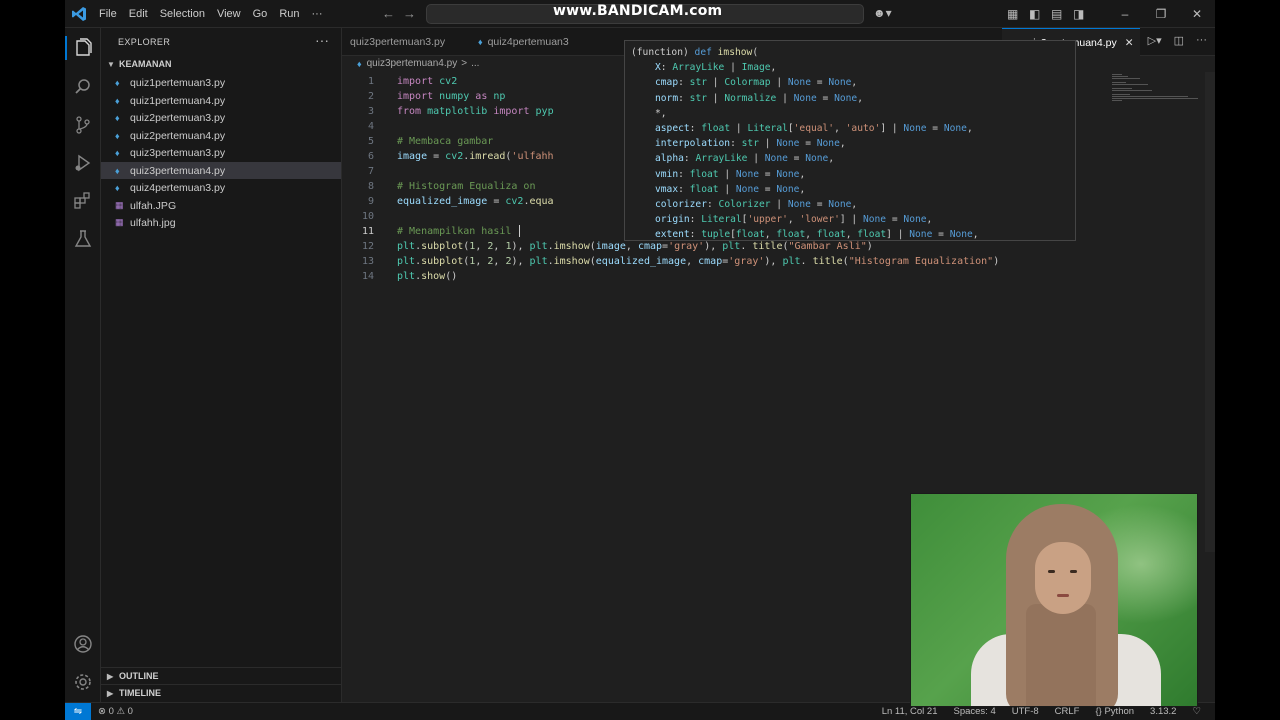  I want to click on text-cursor, so click(520, 231).